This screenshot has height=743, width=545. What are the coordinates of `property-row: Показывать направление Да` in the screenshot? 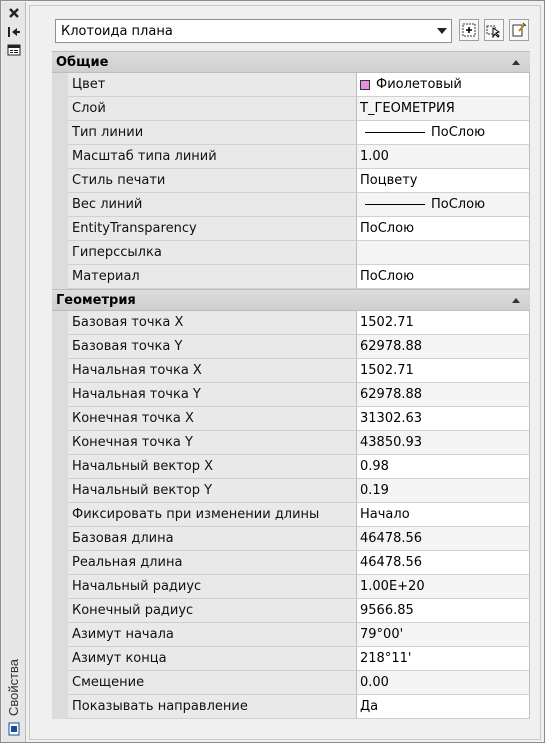 It's located at (291, 707).